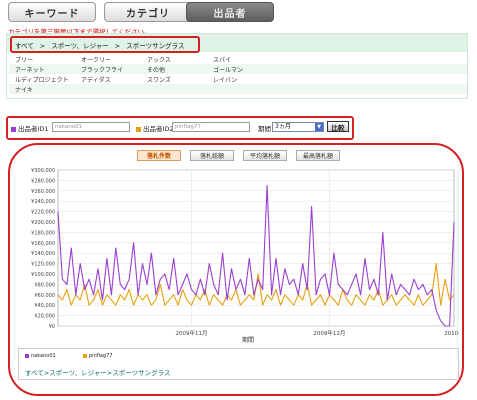 The image size is (477, 400). What do you see at coordinates (96, 79) in the screenshot?
I see `category-link: アディダス` at bounding box center [96, 79].